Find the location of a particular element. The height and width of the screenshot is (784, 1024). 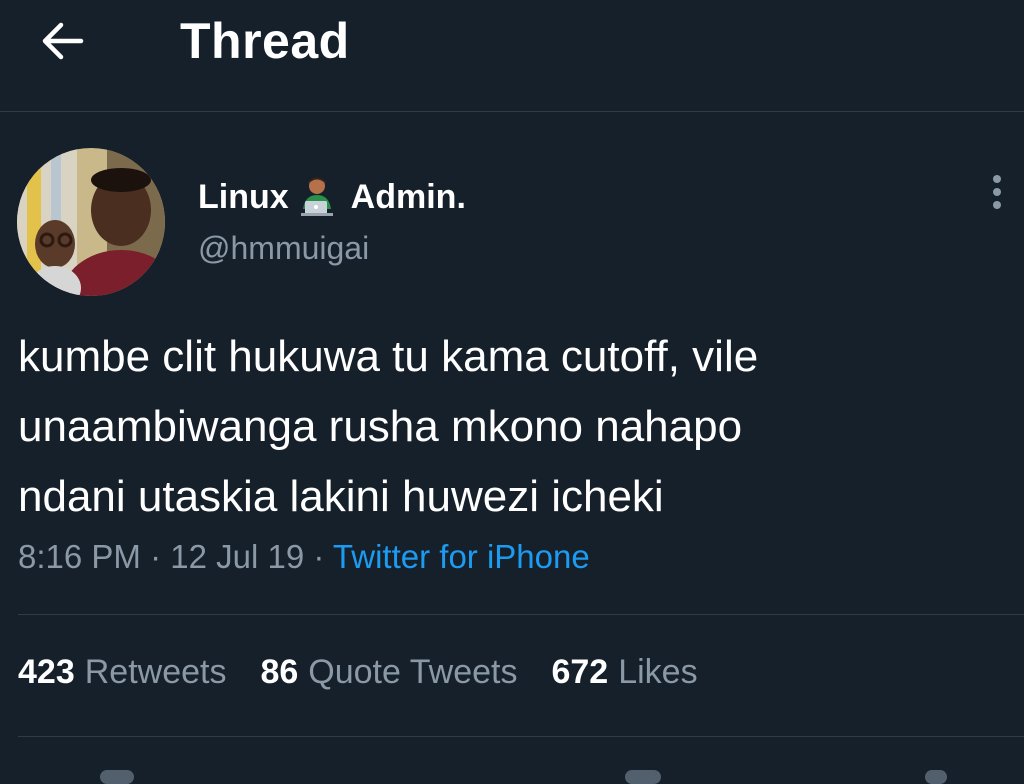

retweets-label: Retweets is located at coordinates (155, 672).